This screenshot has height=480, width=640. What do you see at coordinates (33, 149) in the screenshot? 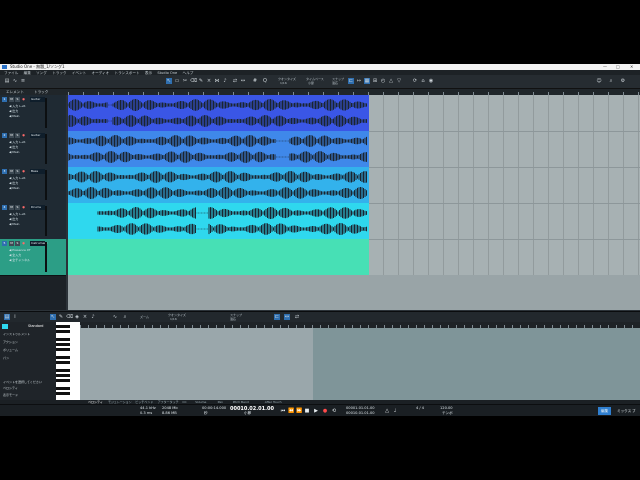
I see `track-header: 2 M S ● Guitar ◀ 入力 L+R ◀ 出力 ◀ Main` at bounding box center [33, 149].